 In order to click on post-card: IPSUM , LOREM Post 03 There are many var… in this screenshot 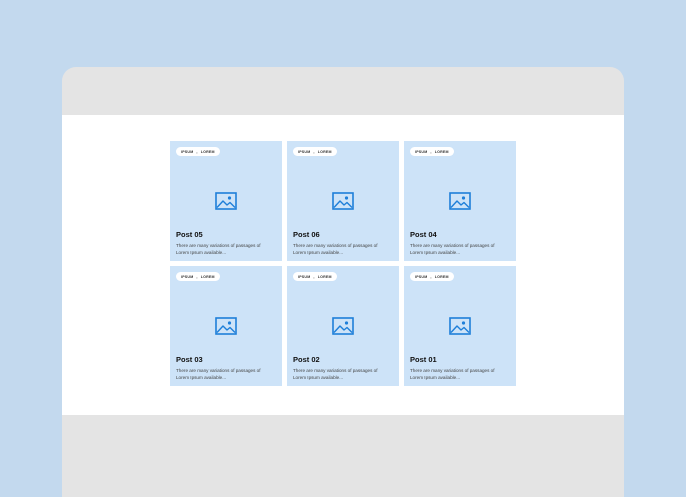, I will do `click(226, 326)`.